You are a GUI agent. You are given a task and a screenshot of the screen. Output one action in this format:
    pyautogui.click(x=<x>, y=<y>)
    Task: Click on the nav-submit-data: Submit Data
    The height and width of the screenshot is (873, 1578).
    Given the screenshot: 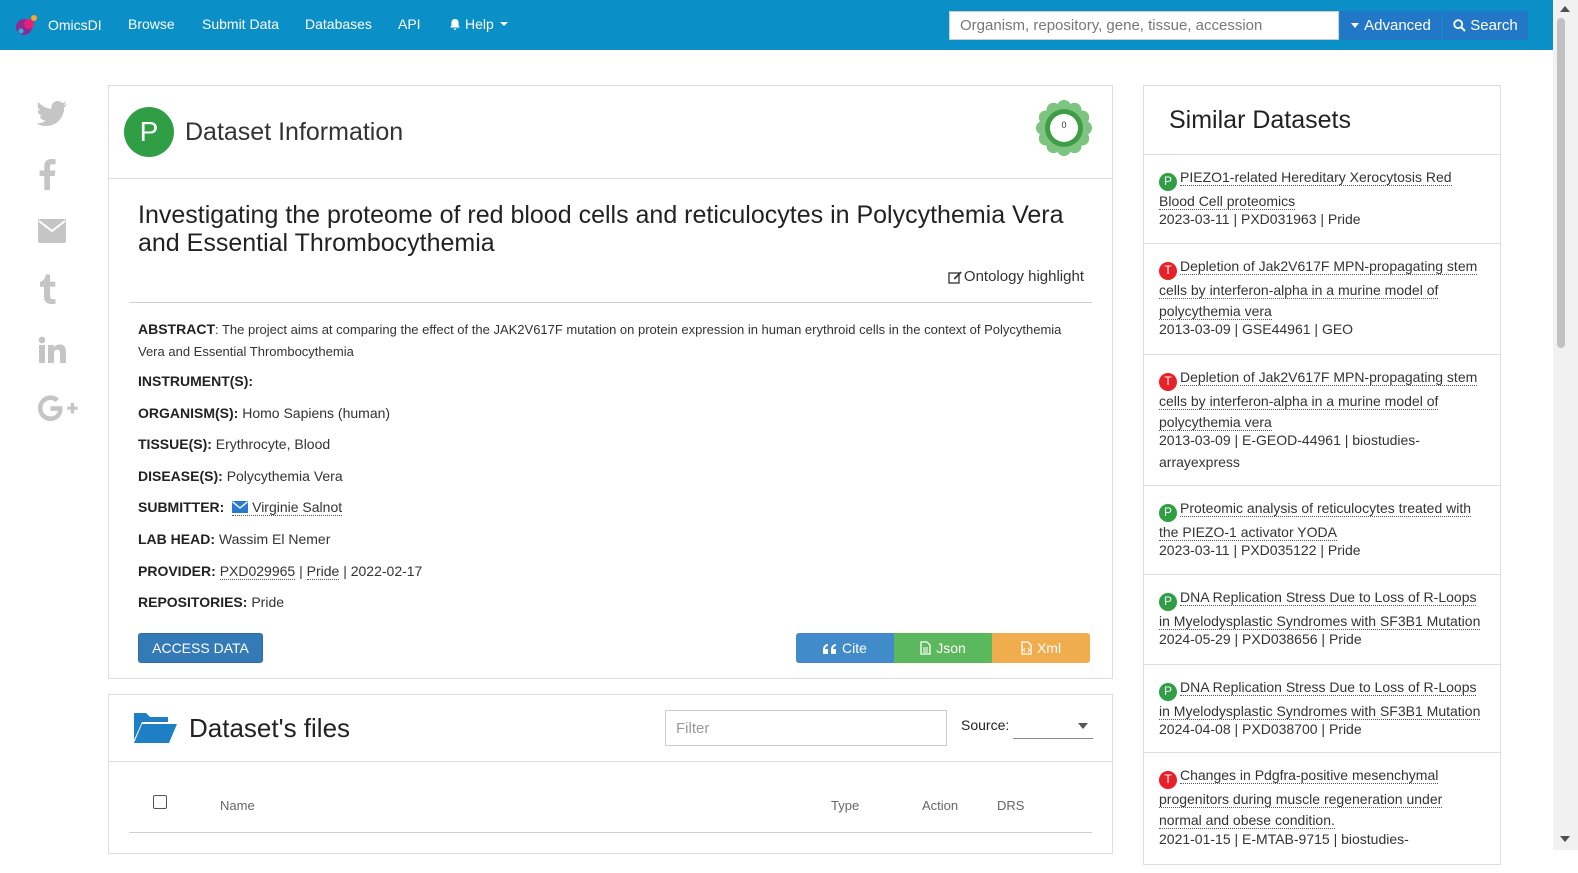 What is the action you would take?
    pyautogui.click(x=240, y=24)
    